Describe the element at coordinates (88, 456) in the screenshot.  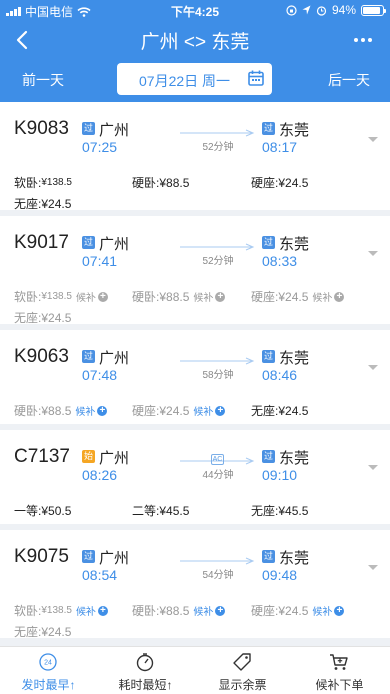
I see `station-type-badge: 始` at that location.